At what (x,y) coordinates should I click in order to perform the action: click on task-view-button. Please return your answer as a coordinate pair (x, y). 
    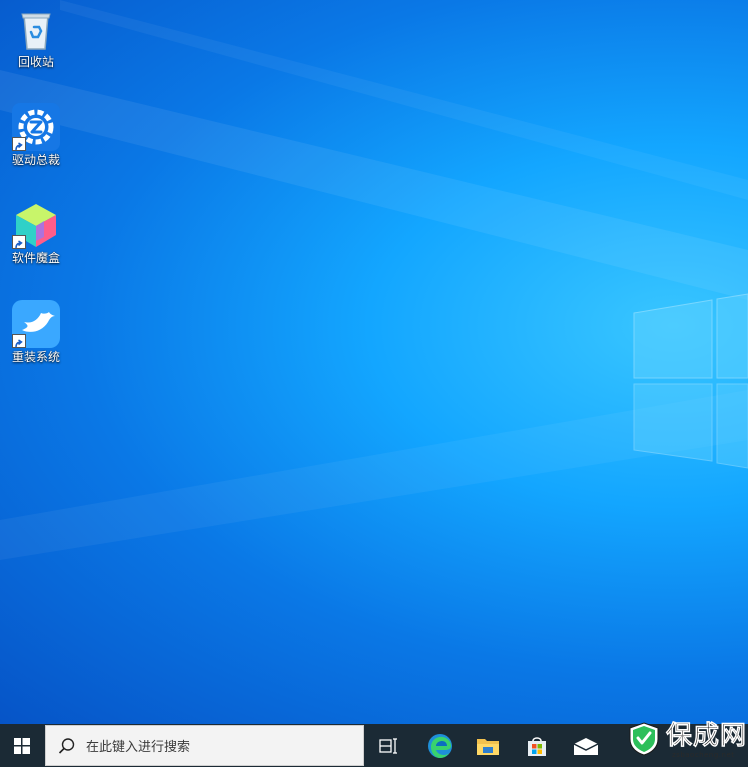
    Looking at the image, I should click on (389, 745).